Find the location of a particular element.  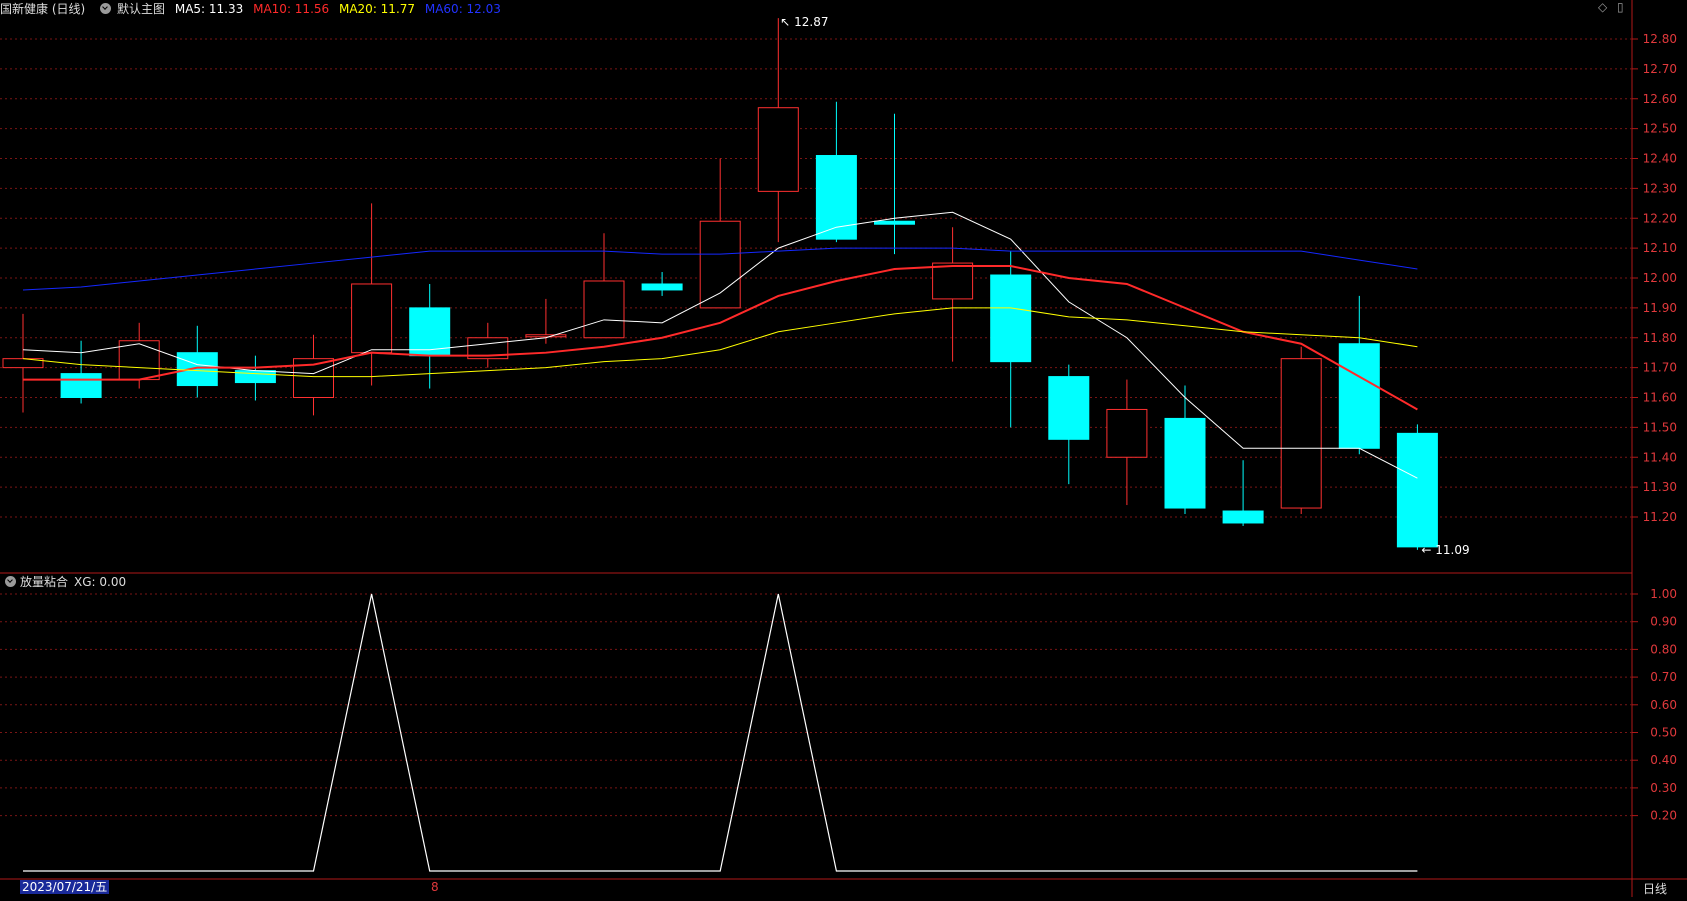

price-tick-label: 11.50 is located at coordinates (1660, 427).